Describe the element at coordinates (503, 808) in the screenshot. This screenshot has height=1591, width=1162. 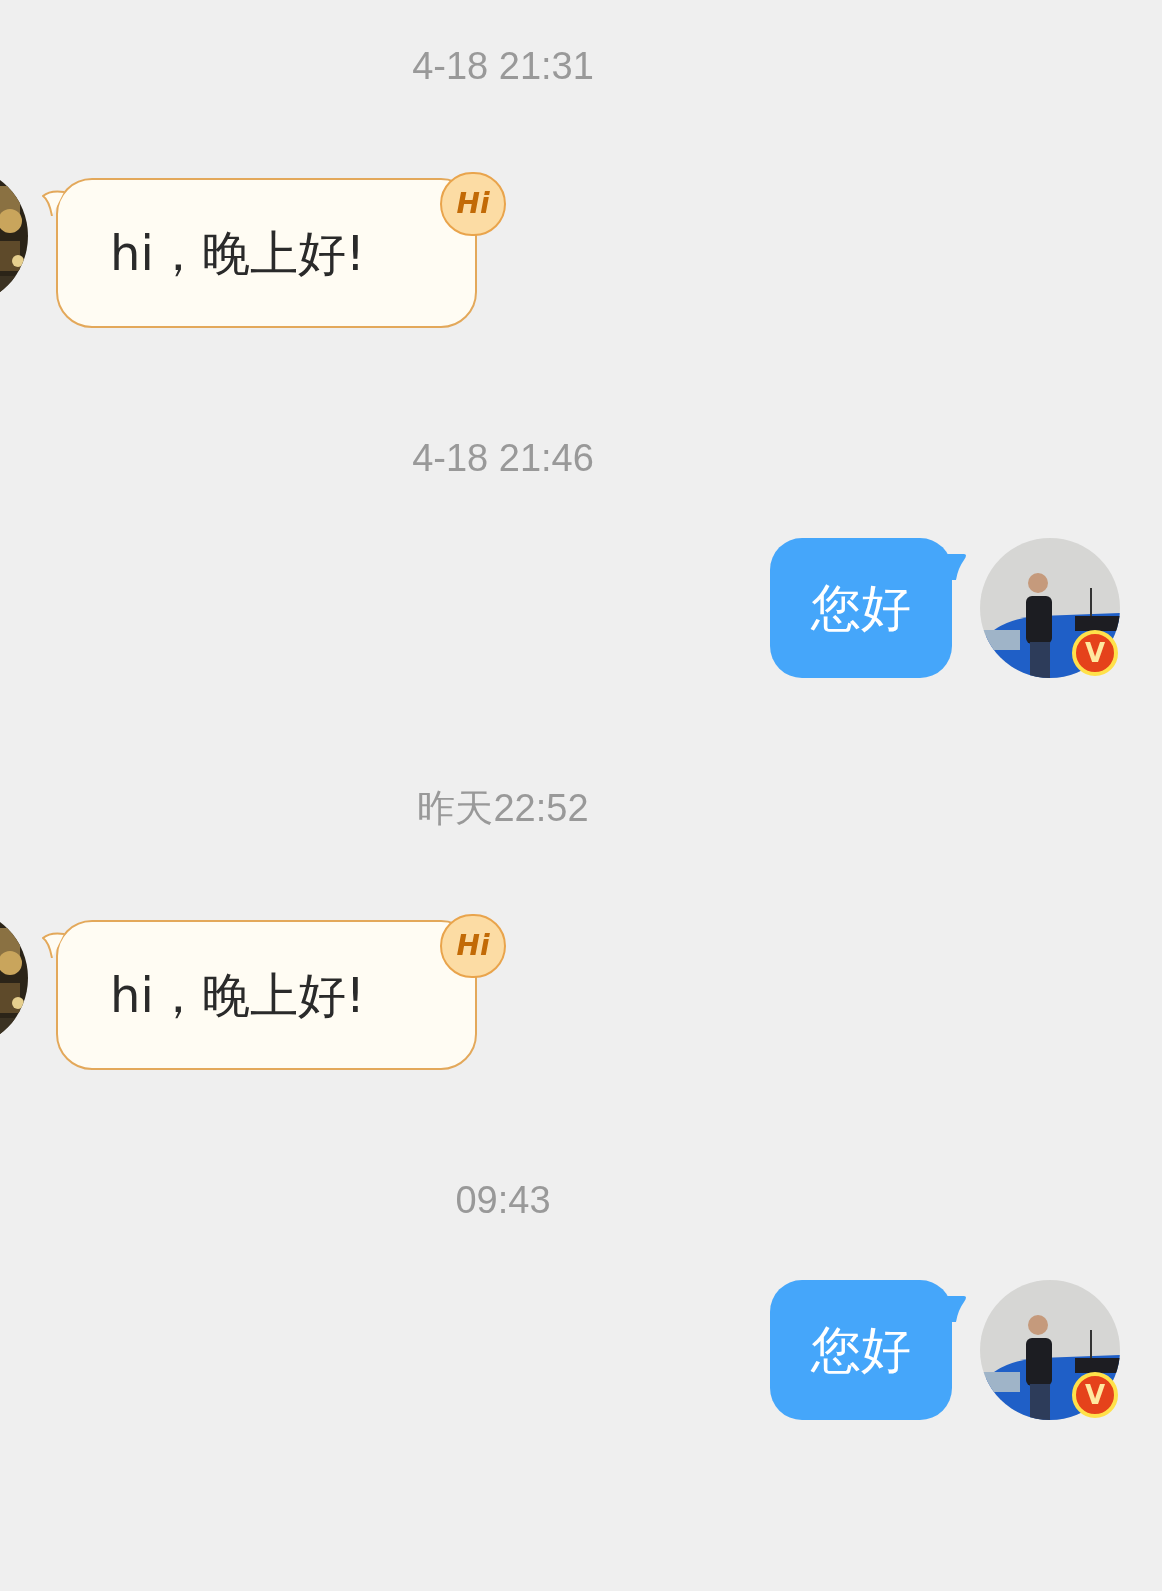
I see `timestamp: 昨天22:52` at that location.